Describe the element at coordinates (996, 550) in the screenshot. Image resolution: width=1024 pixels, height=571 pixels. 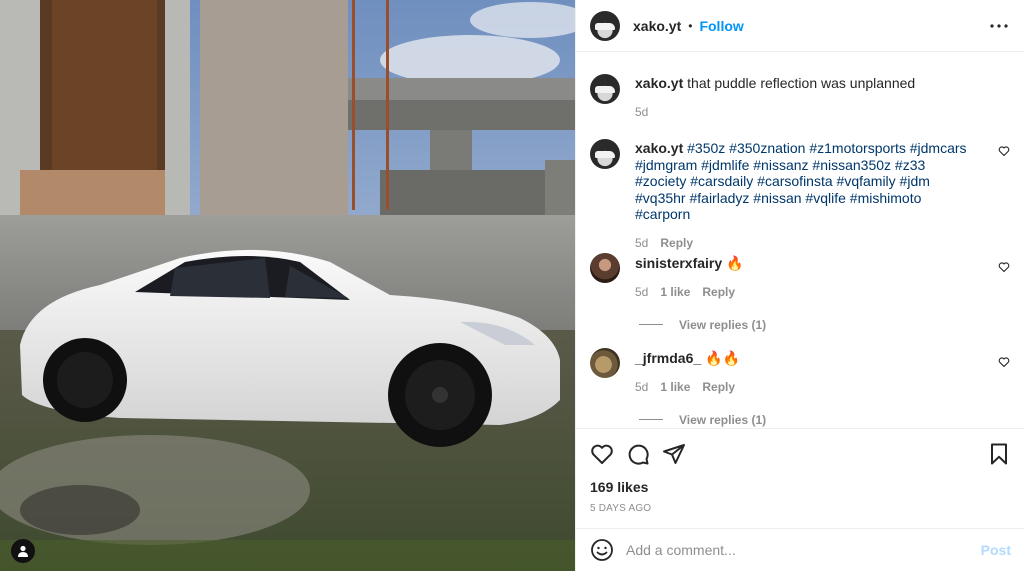
I see `post-comment-button: Post` at that location.